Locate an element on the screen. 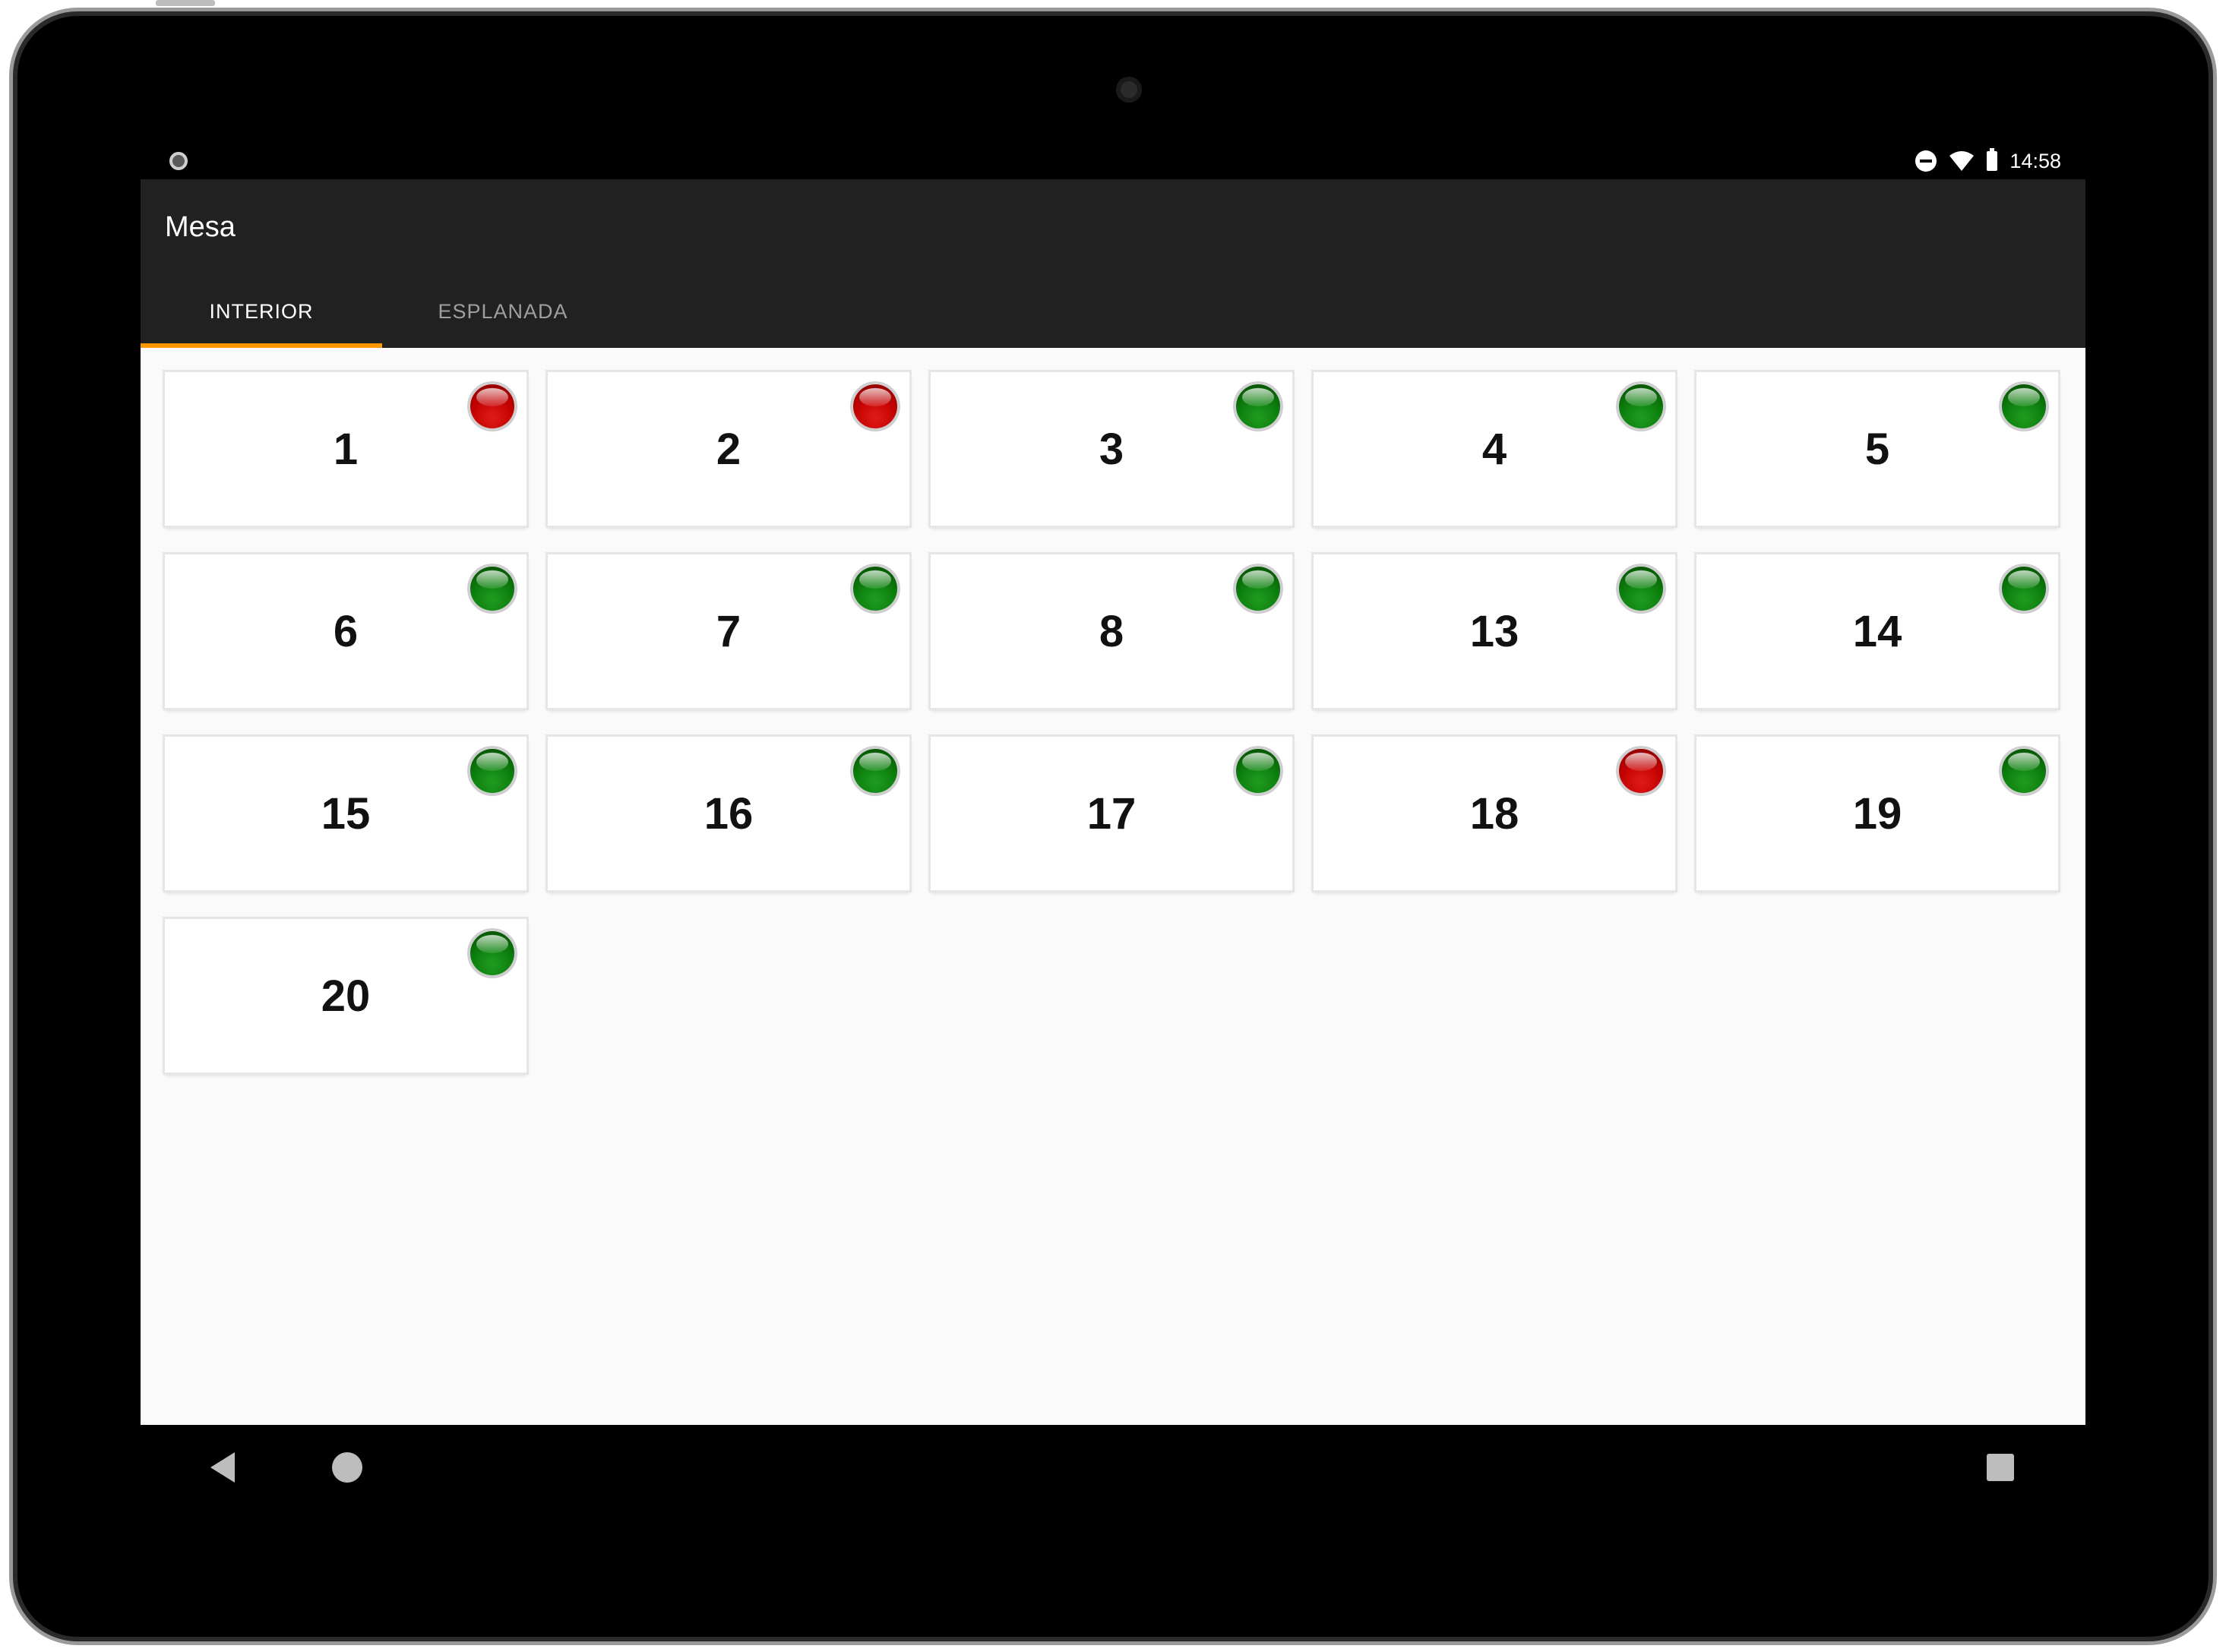 The width and height of the screenshot is (2226, 1652). tab-bar: INTERIOR ESPLANADA is located at coordinates (382, 311).